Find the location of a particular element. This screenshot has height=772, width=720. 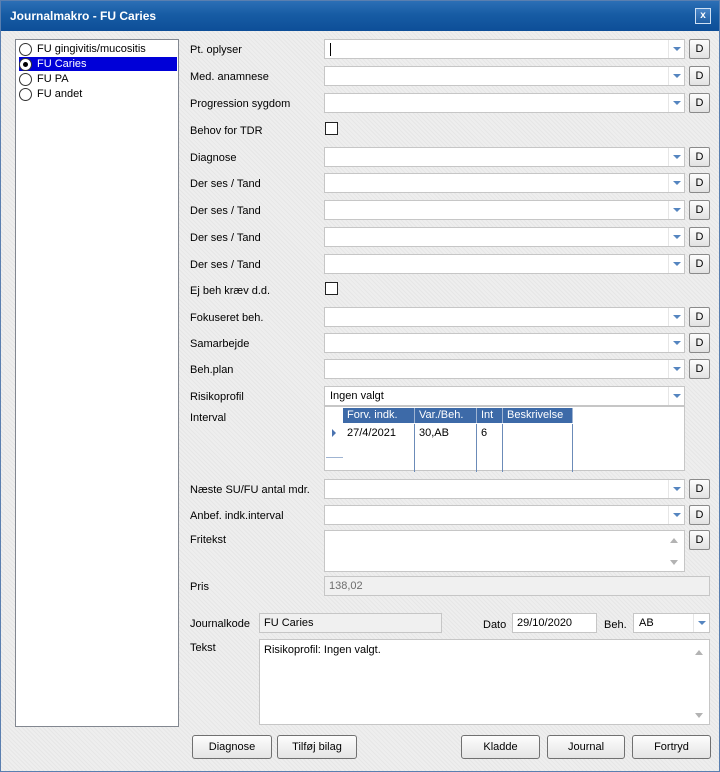

der-ses-3-d-button: D is located at coordinates (699, 237).